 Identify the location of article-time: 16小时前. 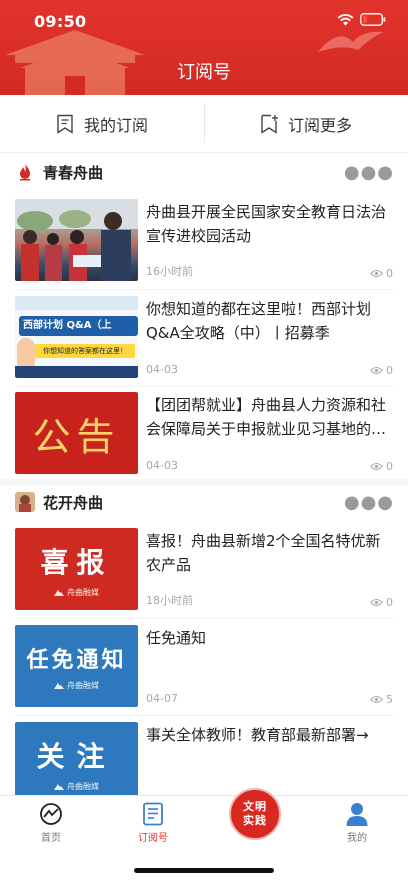
(169, 271).